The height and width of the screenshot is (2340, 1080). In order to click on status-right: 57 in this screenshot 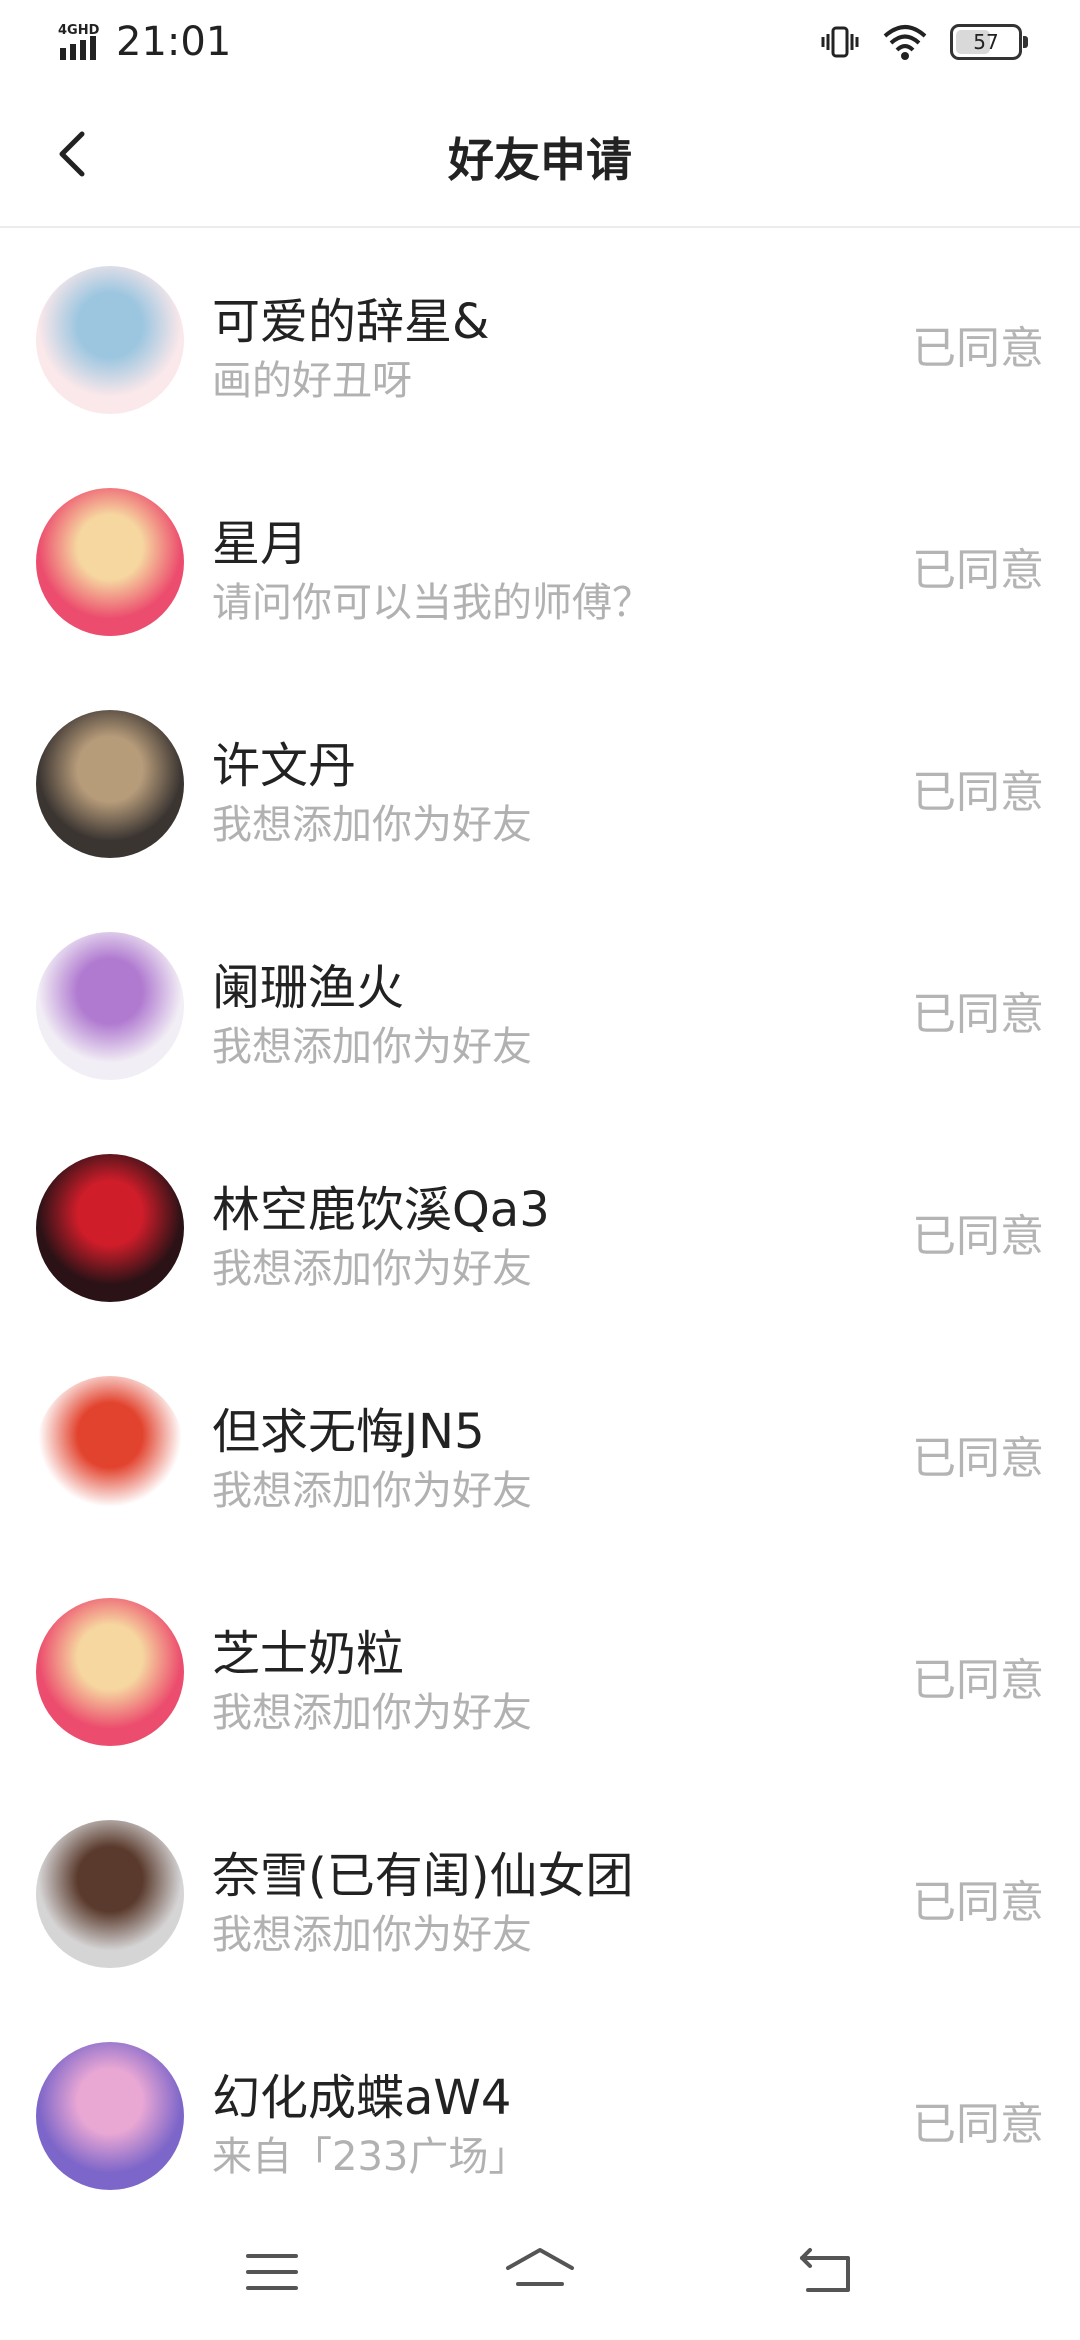, I will do `click(924, 42)`.